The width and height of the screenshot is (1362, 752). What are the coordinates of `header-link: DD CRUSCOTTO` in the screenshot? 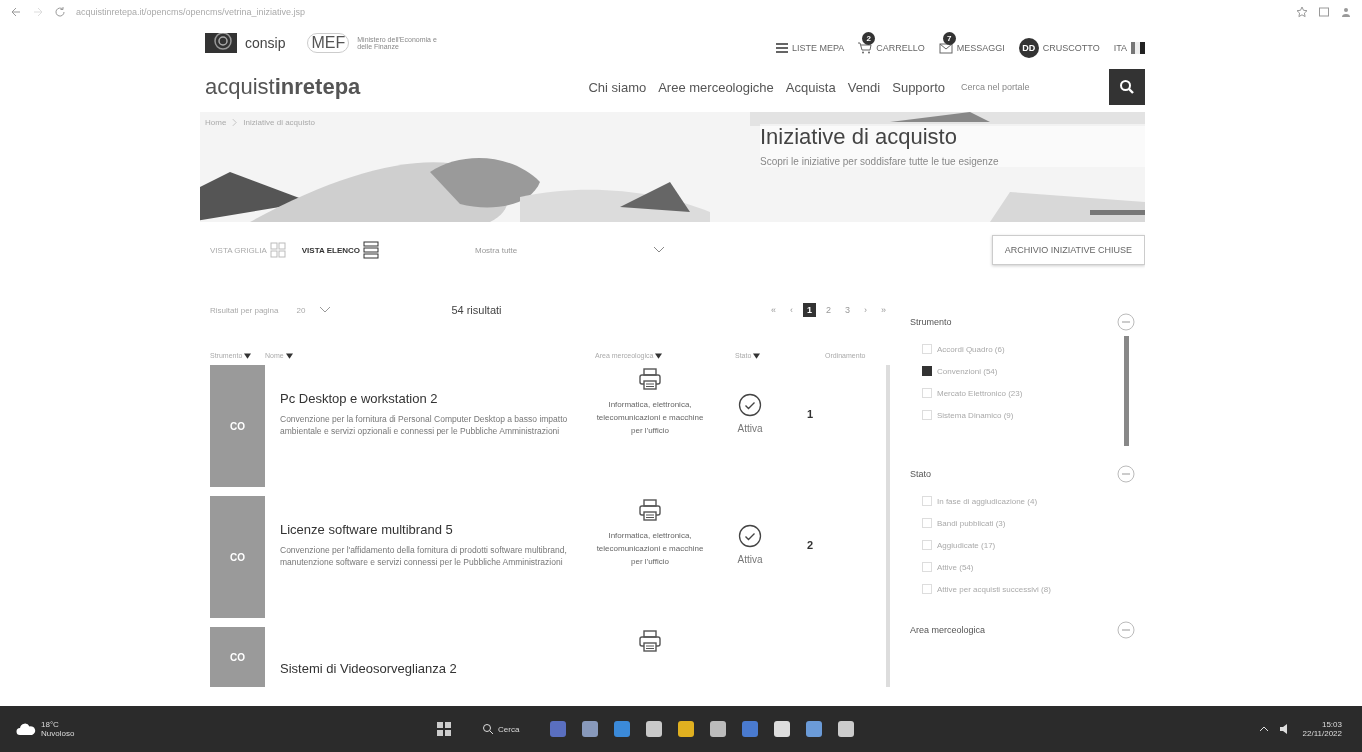 It's located at (1059, 43).